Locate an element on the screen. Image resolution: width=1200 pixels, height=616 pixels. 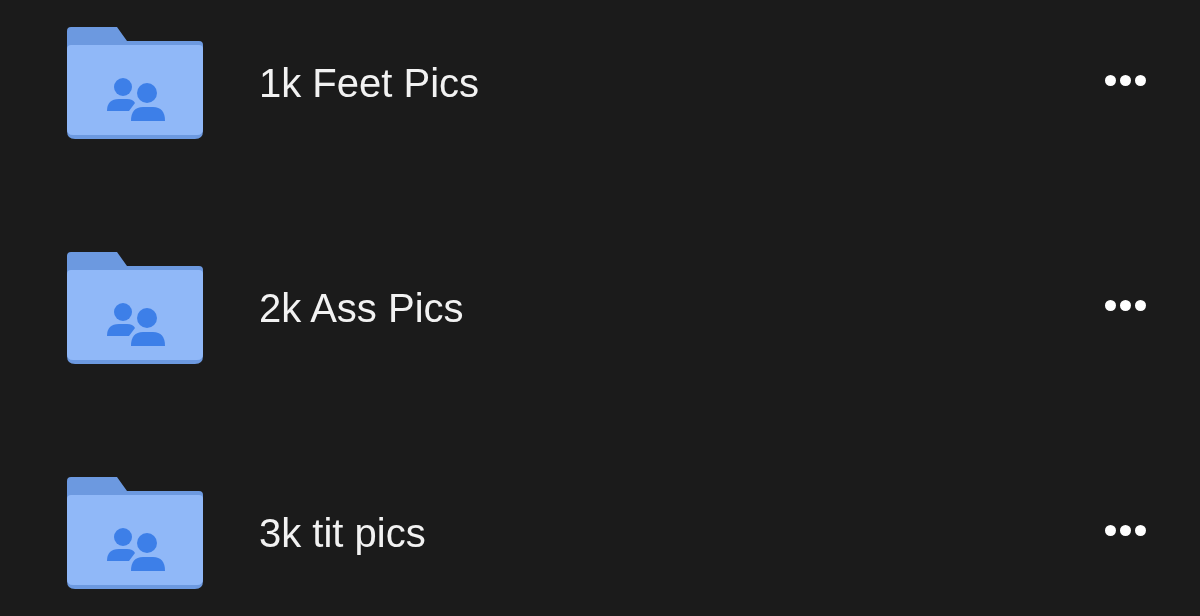
folder-name: 3k tit pics is located at coordinates (342, 533).